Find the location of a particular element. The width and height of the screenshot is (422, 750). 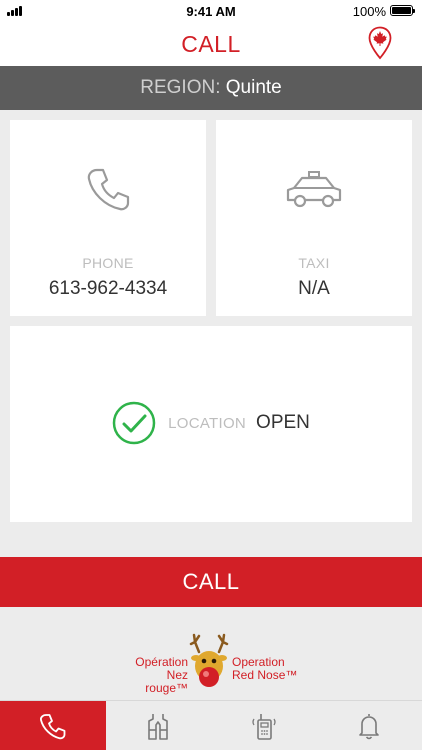

region-bar: REGION: Quinte is located at coordinates (211, 88).